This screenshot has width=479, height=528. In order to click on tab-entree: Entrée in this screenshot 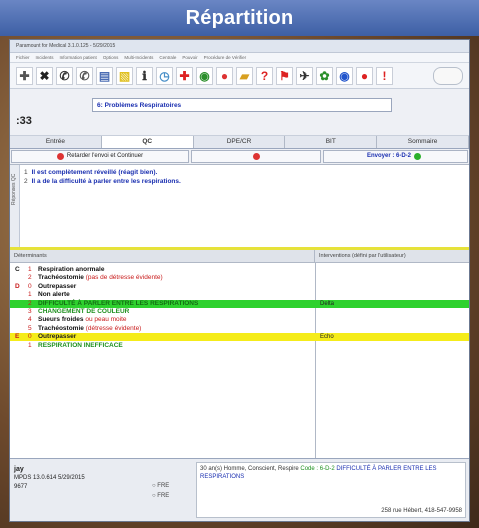, I will do `click(56, 142)`.